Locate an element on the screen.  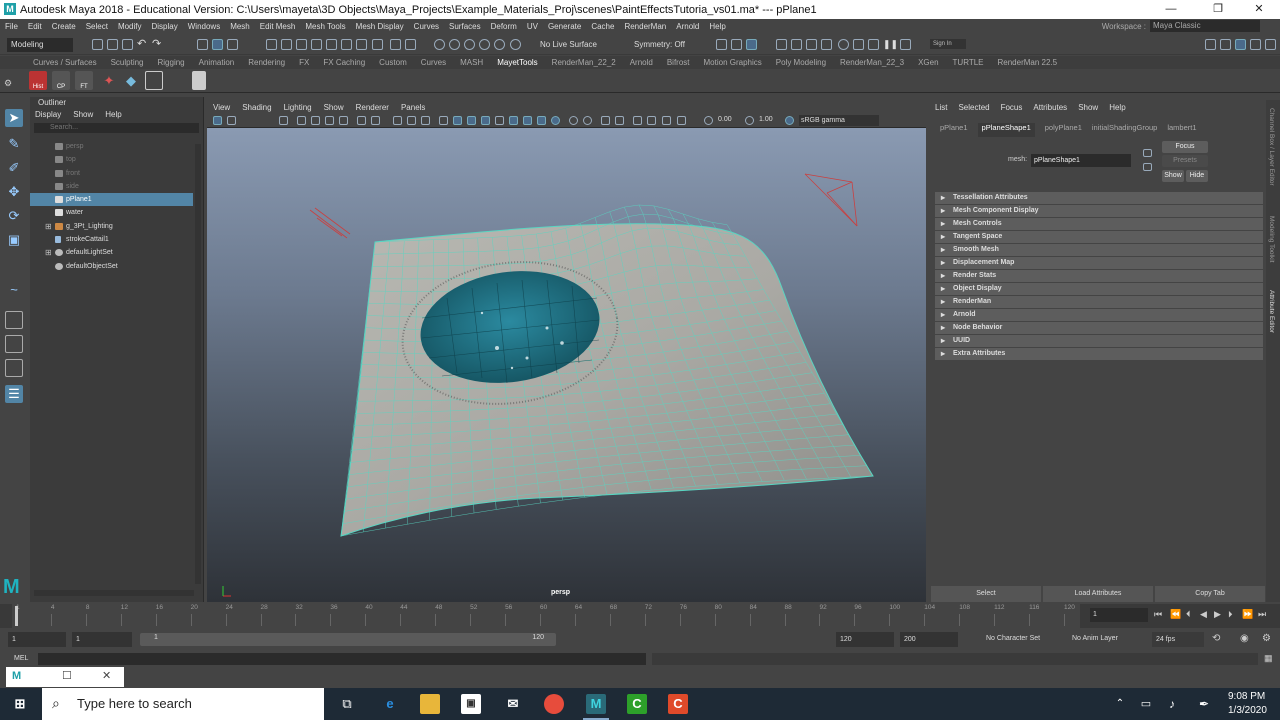
shelf-button-cp: CP is located at coordinates (61, 80).